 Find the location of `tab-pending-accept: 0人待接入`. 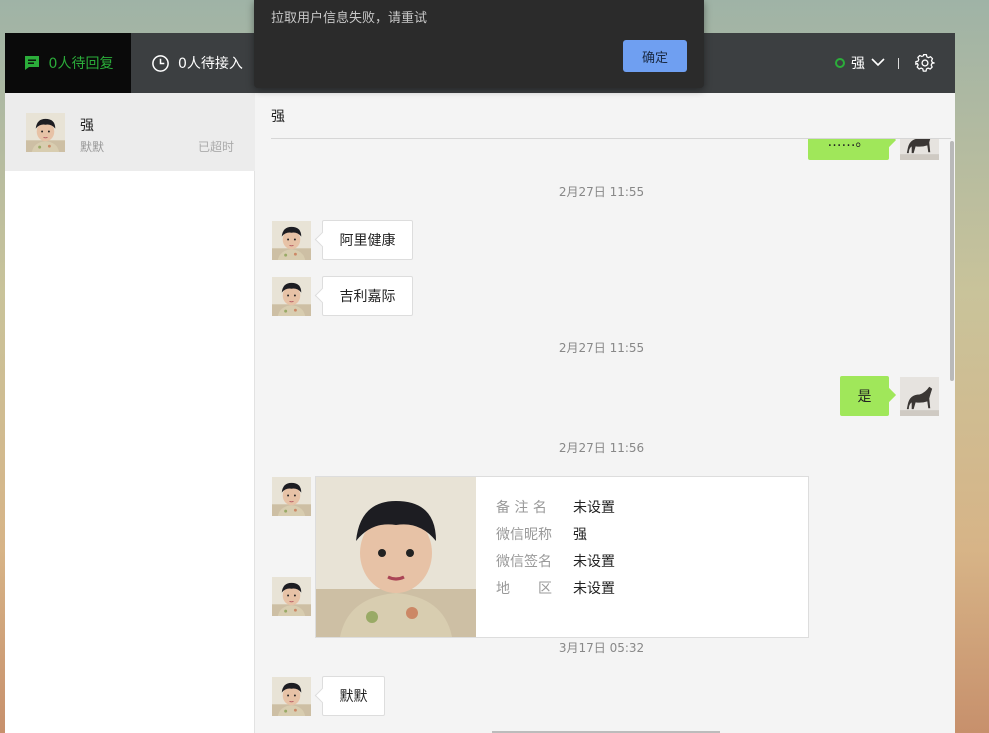

tab-pending-accept: 0人待接入 is located at coordinates (197, 63).